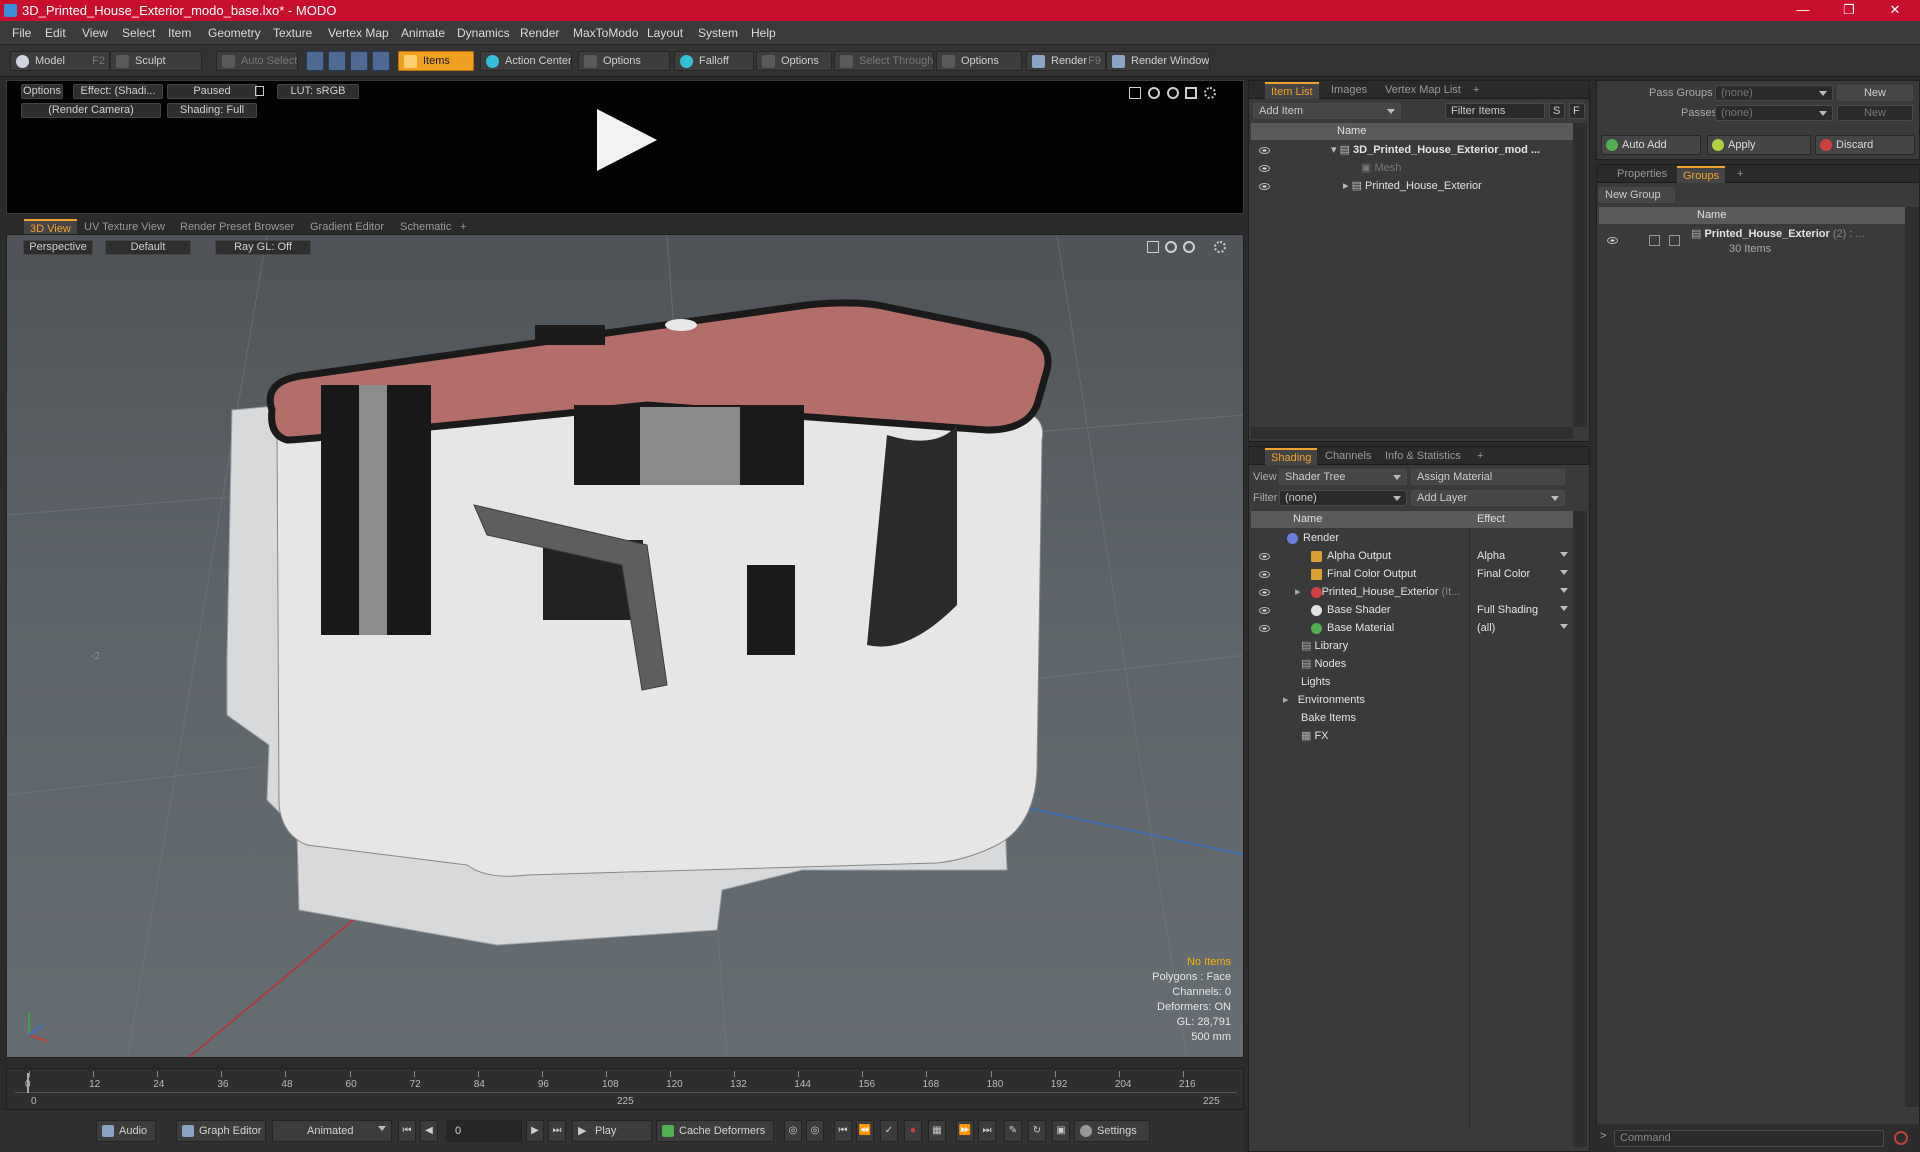 The image size is (1920, 1152). Describe the element at coordinates (1895, 10) in the screenshot. I see `close-button: ✕` at that location.